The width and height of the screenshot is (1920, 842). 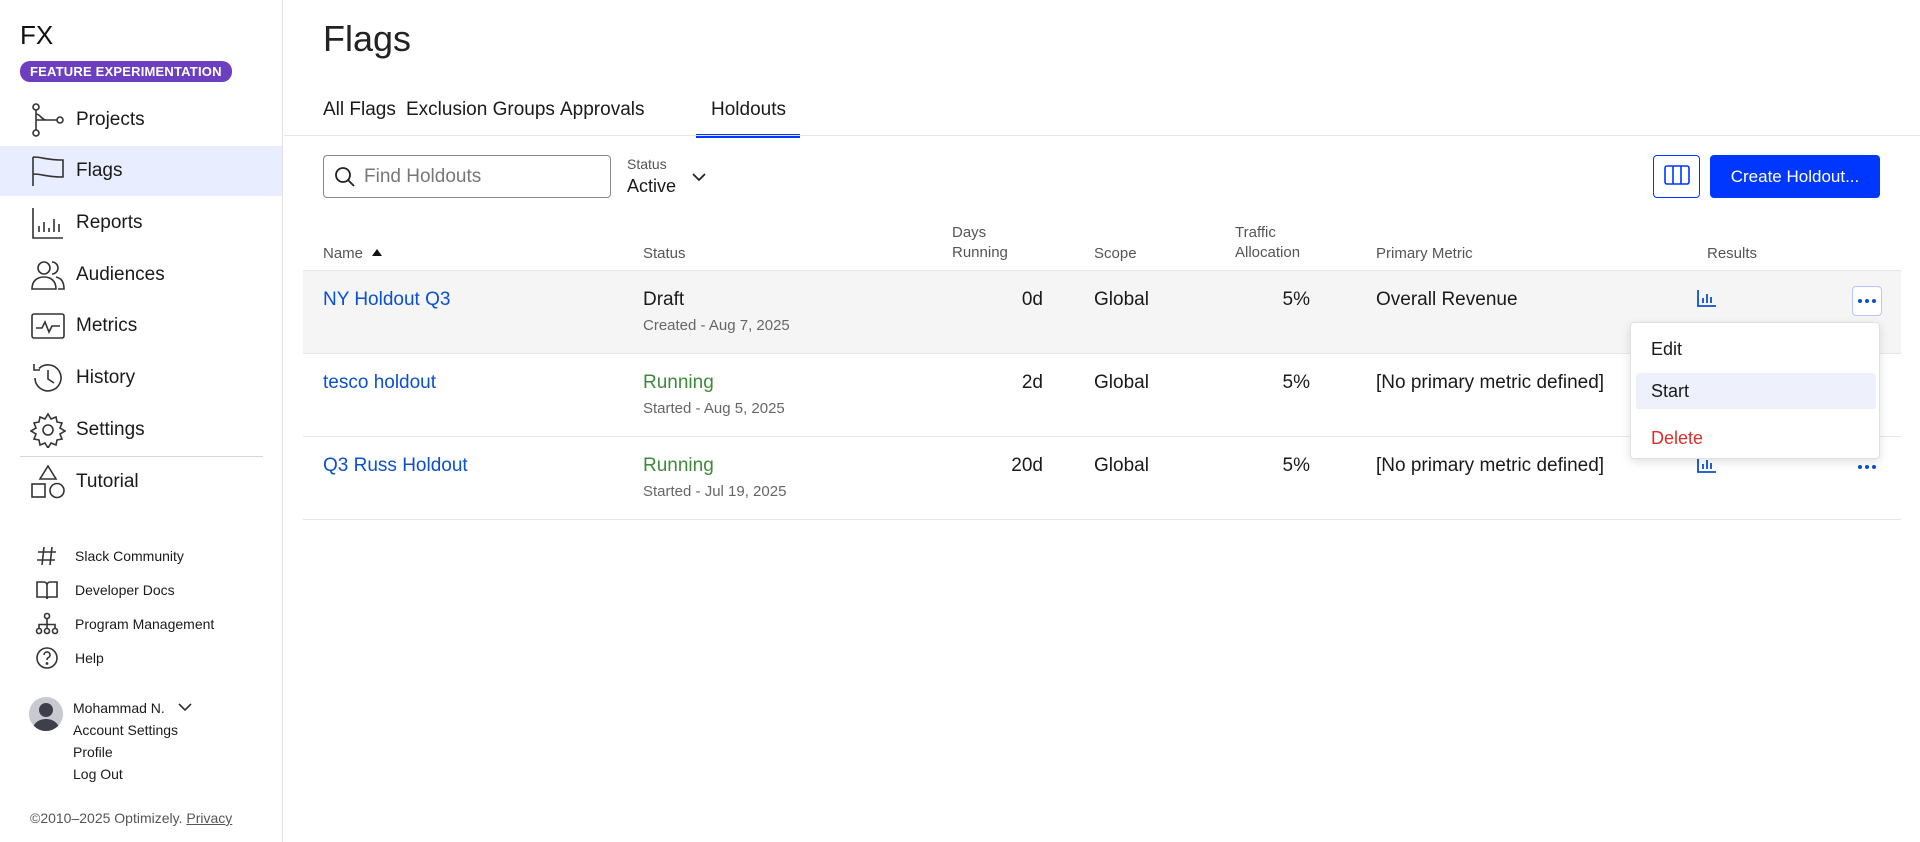 What do you see at coordinates (145, 624) in the screenshot?
I see `sidebar-link-label: Program Management` at bounding box center [145, 624].